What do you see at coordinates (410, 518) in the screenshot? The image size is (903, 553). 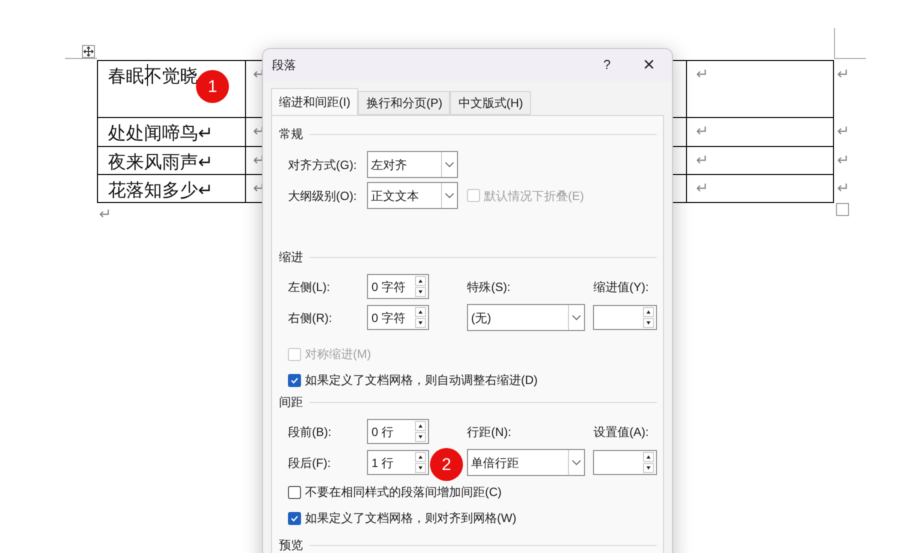 I see `checkbox-label: 如果定义了文档网格，则对齐到网格(W)` at bounding box center [410, 518].